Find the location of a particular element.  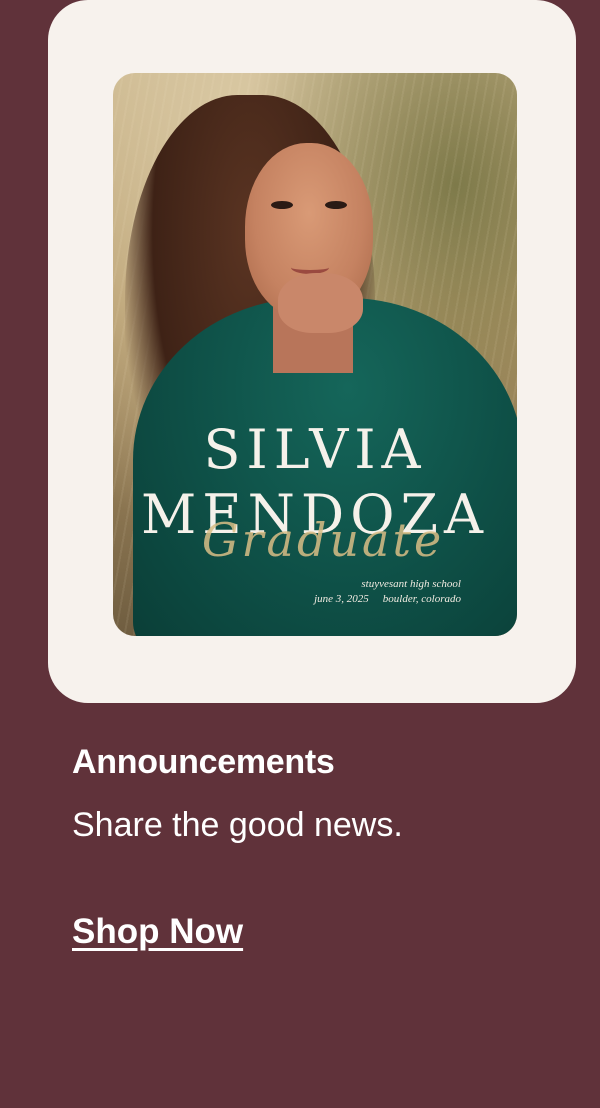

photo-eye-left is located at coordinates (282, 205).